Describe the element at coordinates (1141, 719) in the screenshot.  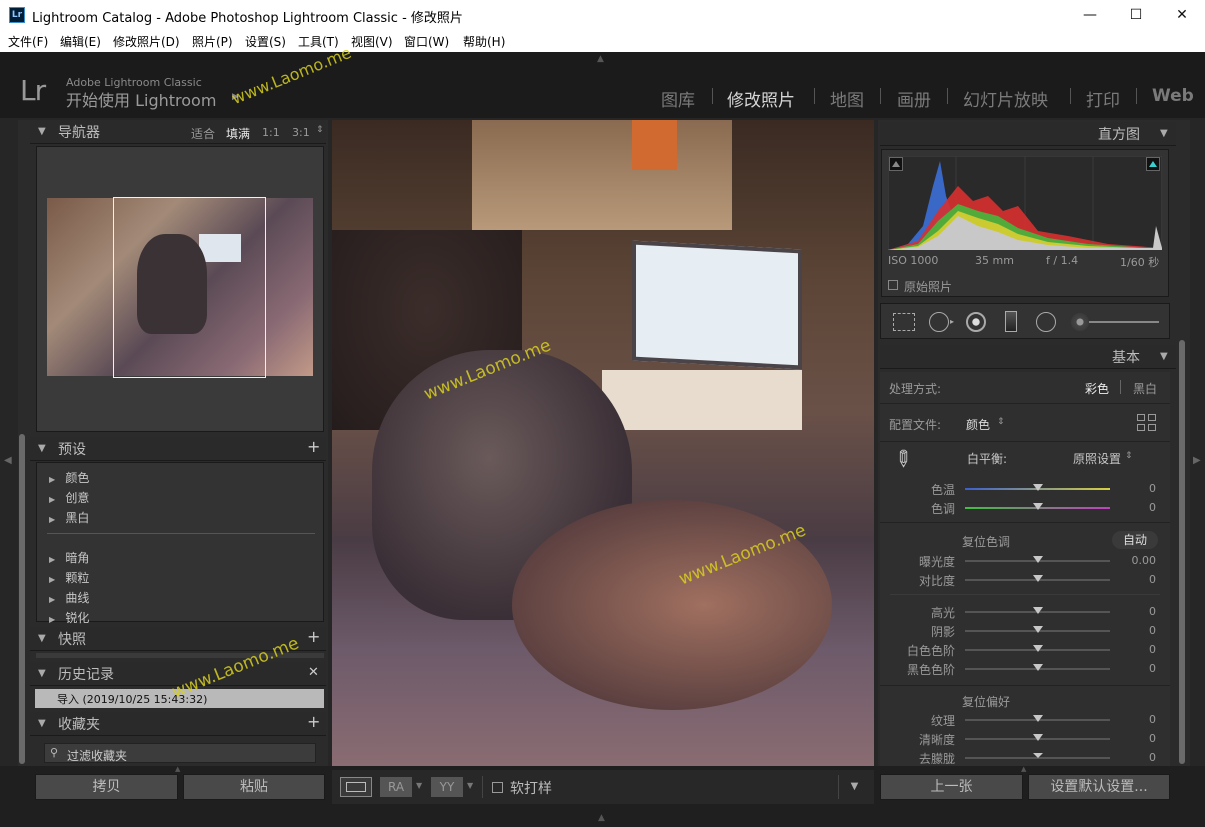
I see `texture-value: 0` at that location.